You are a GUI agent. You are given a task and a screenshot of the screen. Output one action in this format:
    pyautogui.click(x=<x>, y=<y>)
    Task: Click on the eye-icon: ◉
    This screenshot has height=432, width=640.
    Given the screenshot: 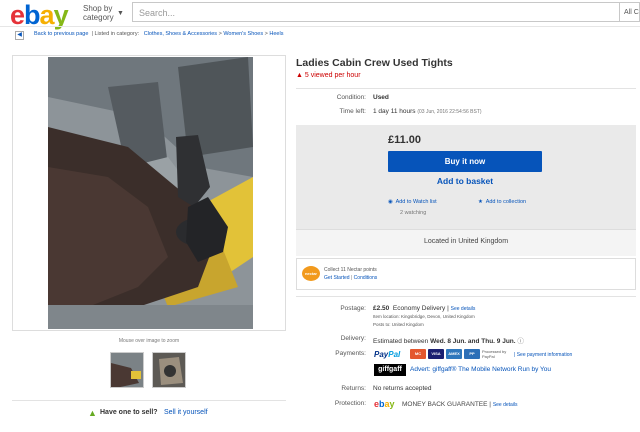 What is the action you would take?
    pyautogui.click(x=390, y=202)
    